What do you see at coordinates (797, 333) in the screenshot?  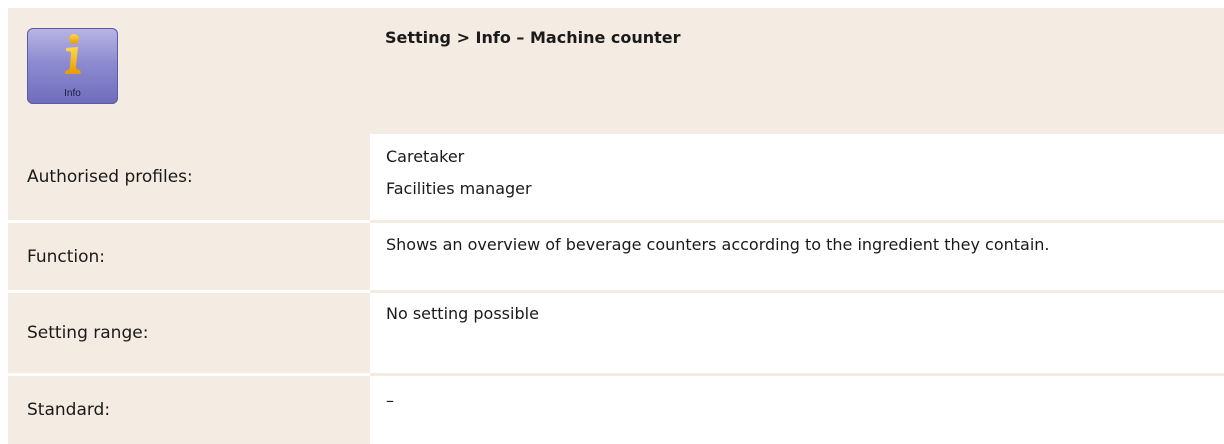 I see `row-value: No setting possible` at bounding box center [797, 333].